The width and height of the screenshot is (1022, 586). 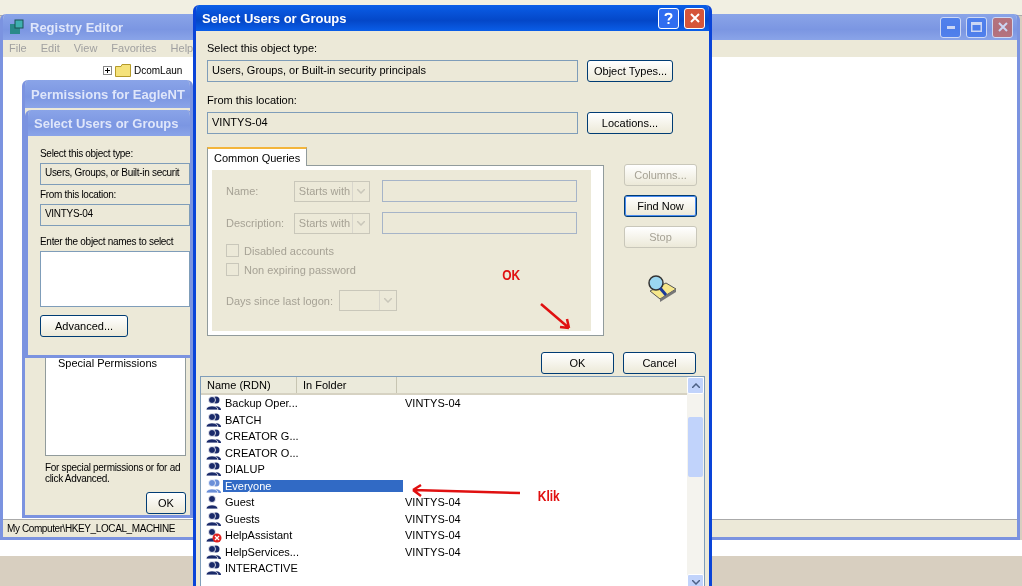 I want to click on scrollbar-thumb, so click(x=695, y=447).